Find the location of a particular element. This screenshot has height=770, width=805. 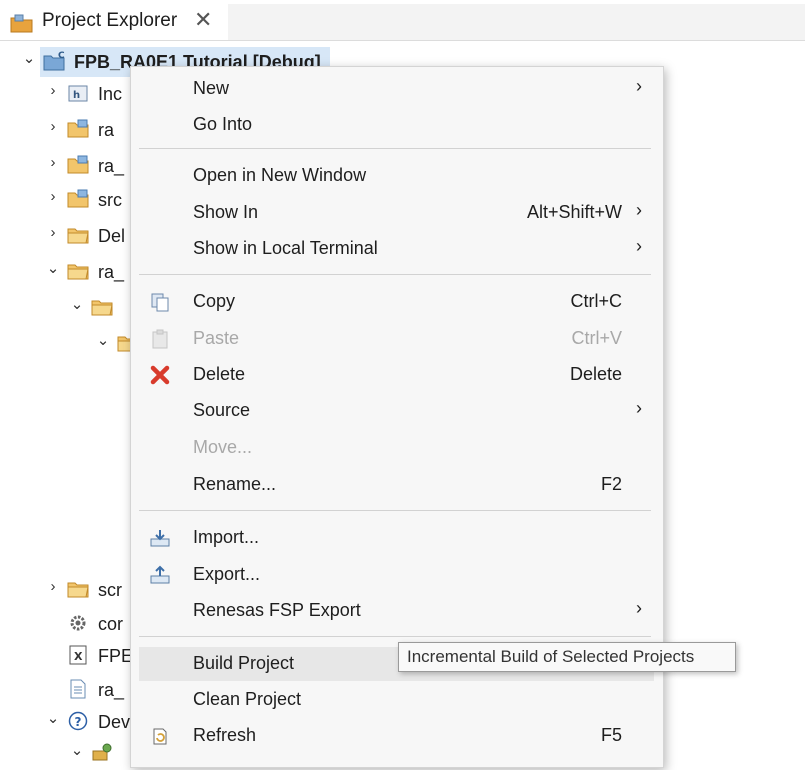

view-tab-bar: Project Explorer ✕ is located at coordinates (402, 20).